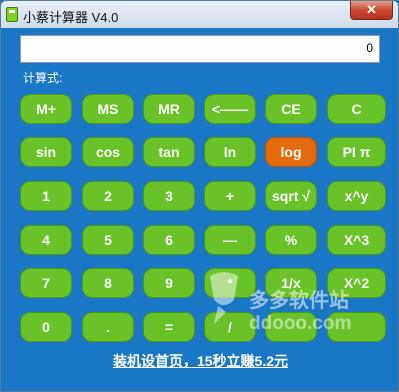 This screenshot has width=399, height=392. I want to click on memory-recall-button: MR, so click(169, 109).